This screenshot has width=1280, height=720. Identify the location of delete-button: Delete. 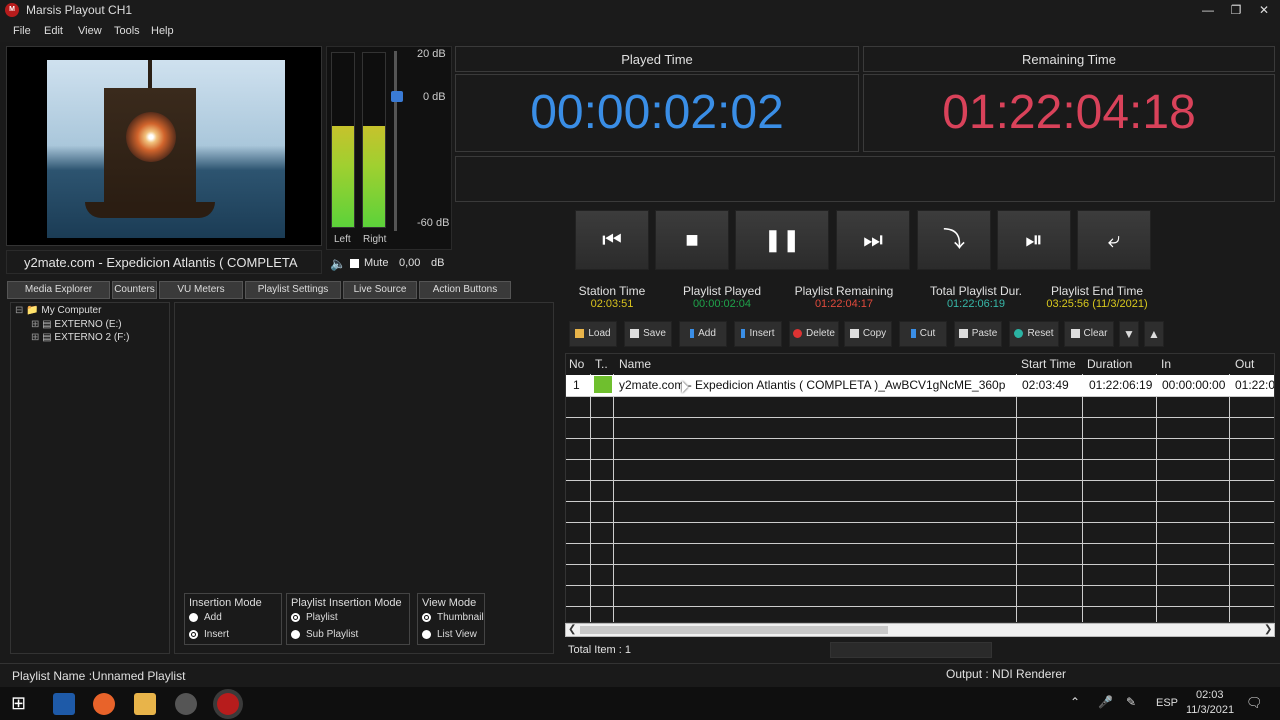
(814, 334).